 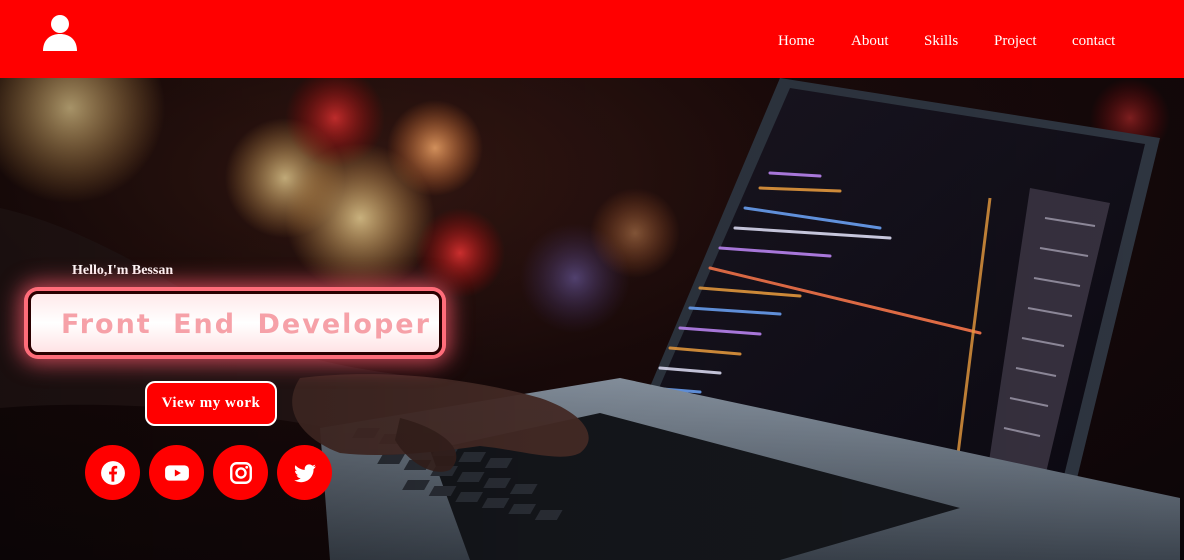 What do you see at coordinates (123, 270) in the screenshot?
I see `hero-greeting: Hello,I'm Bessan` at bounding box center [123, 270].